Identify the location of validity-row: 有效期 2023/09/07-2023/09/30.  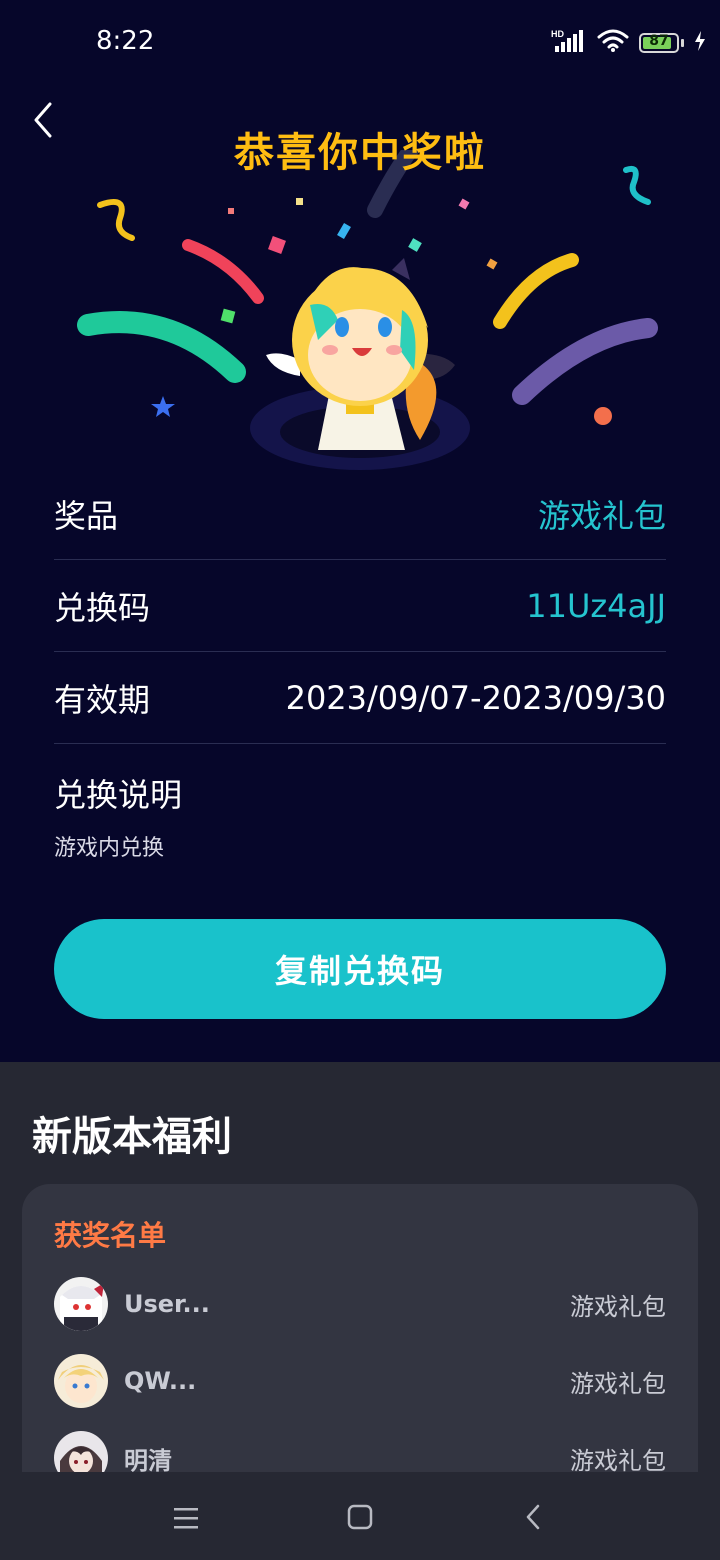
(360, 698).